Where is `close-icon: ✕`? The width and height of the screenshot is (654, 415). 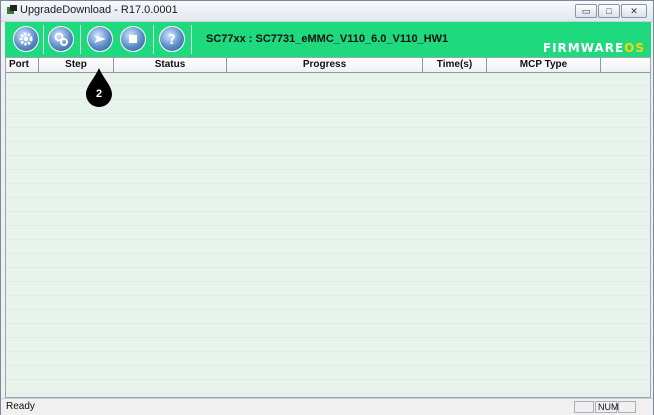
close-icon: ✕ is located at coordinates (634, 10).